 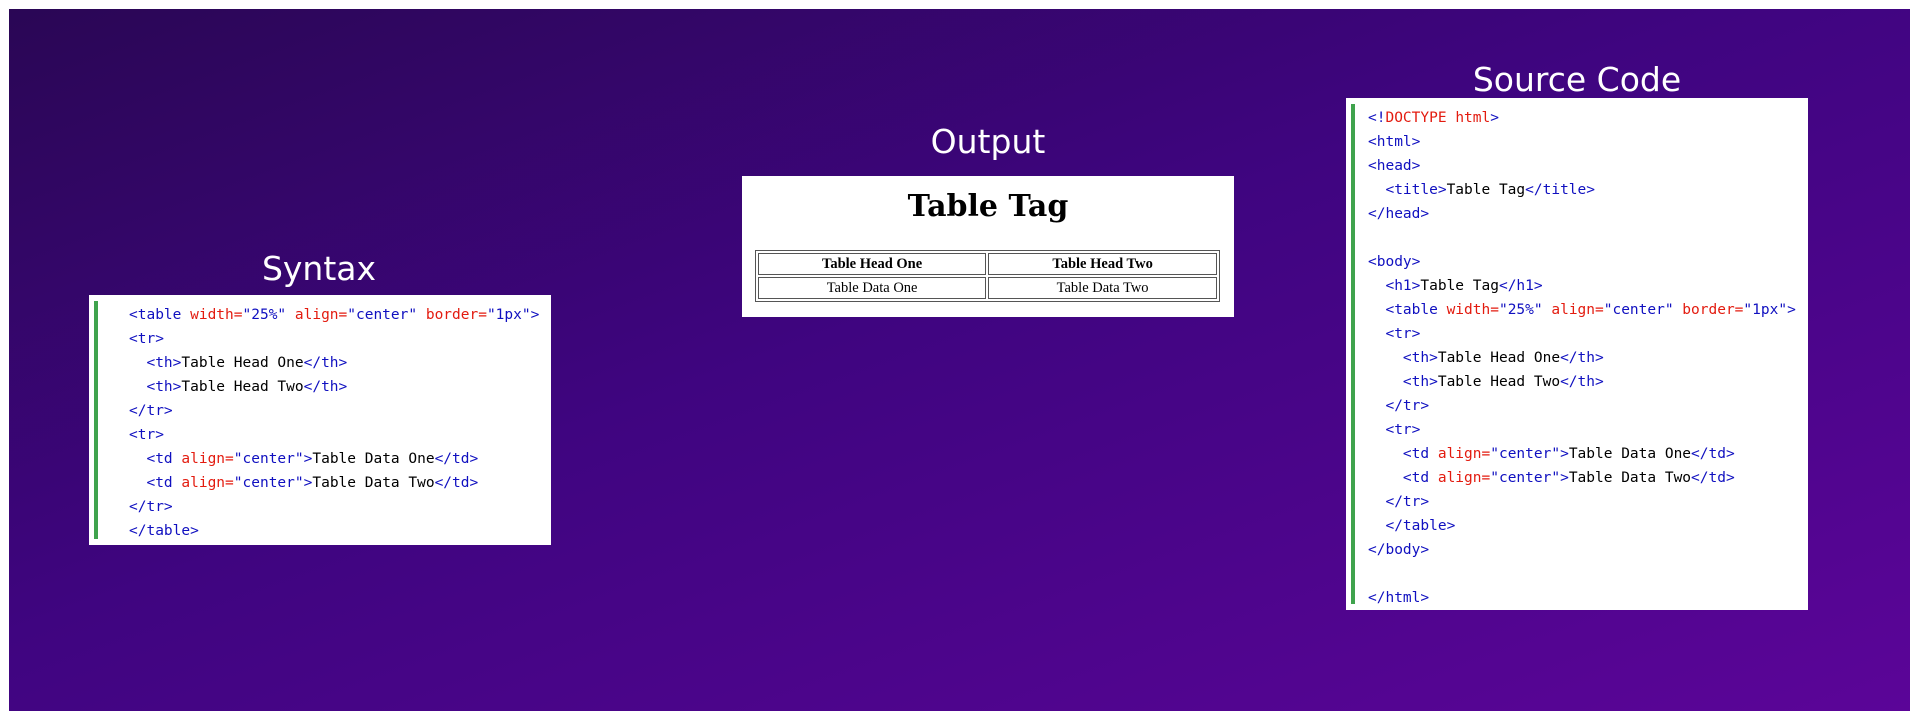 What do you see at coordinates (160, 315) in the screenshot?
I see `code-token: <table` at bounding box center [160, 315].